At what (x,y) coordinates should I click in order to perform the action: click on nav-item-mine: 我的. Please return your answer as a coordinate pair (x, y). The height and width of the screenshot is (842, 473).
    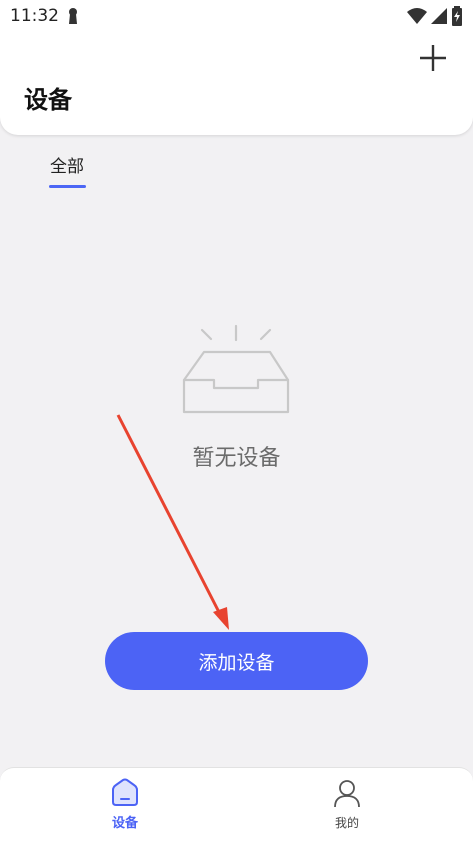
    Looking at the image, I should click on (347, 805).